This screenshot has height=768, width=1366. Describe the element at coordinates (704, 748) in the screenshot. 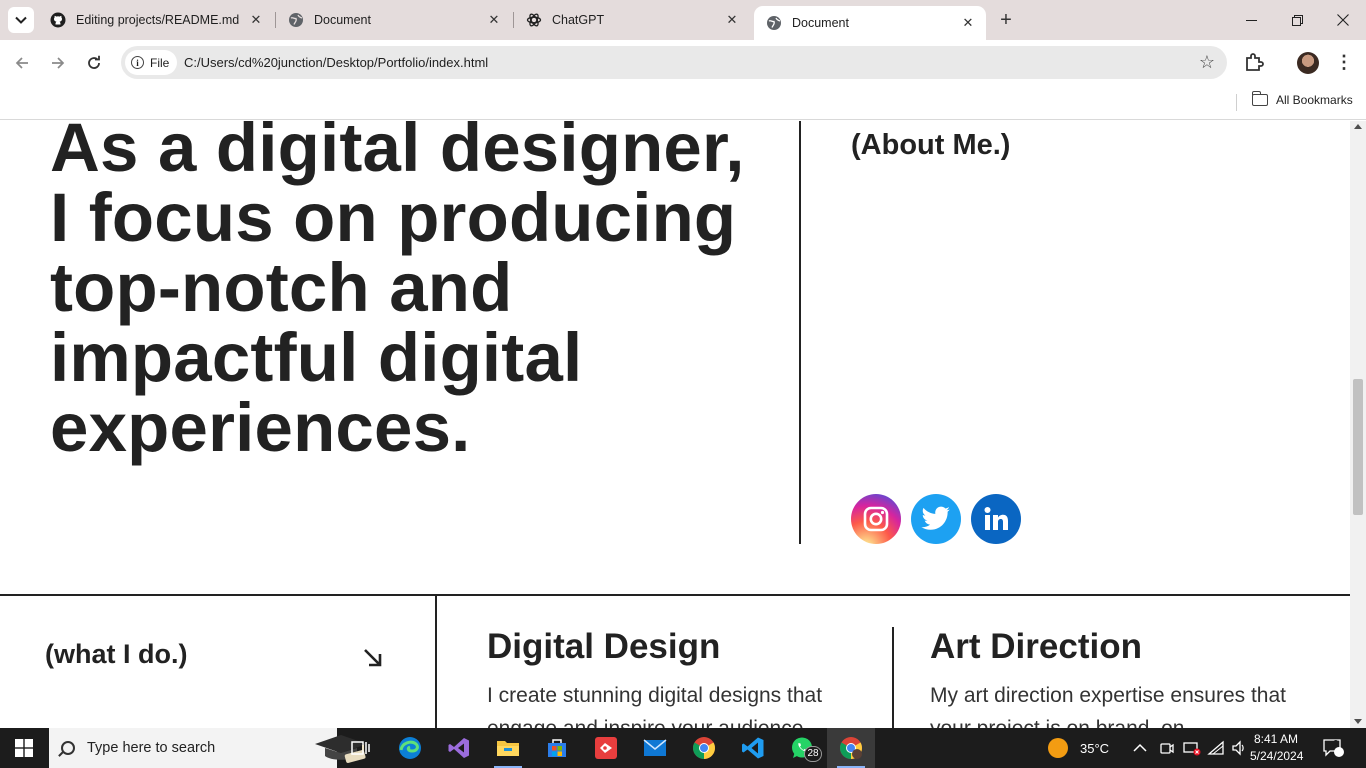

I see `chrome-icon` at that location.